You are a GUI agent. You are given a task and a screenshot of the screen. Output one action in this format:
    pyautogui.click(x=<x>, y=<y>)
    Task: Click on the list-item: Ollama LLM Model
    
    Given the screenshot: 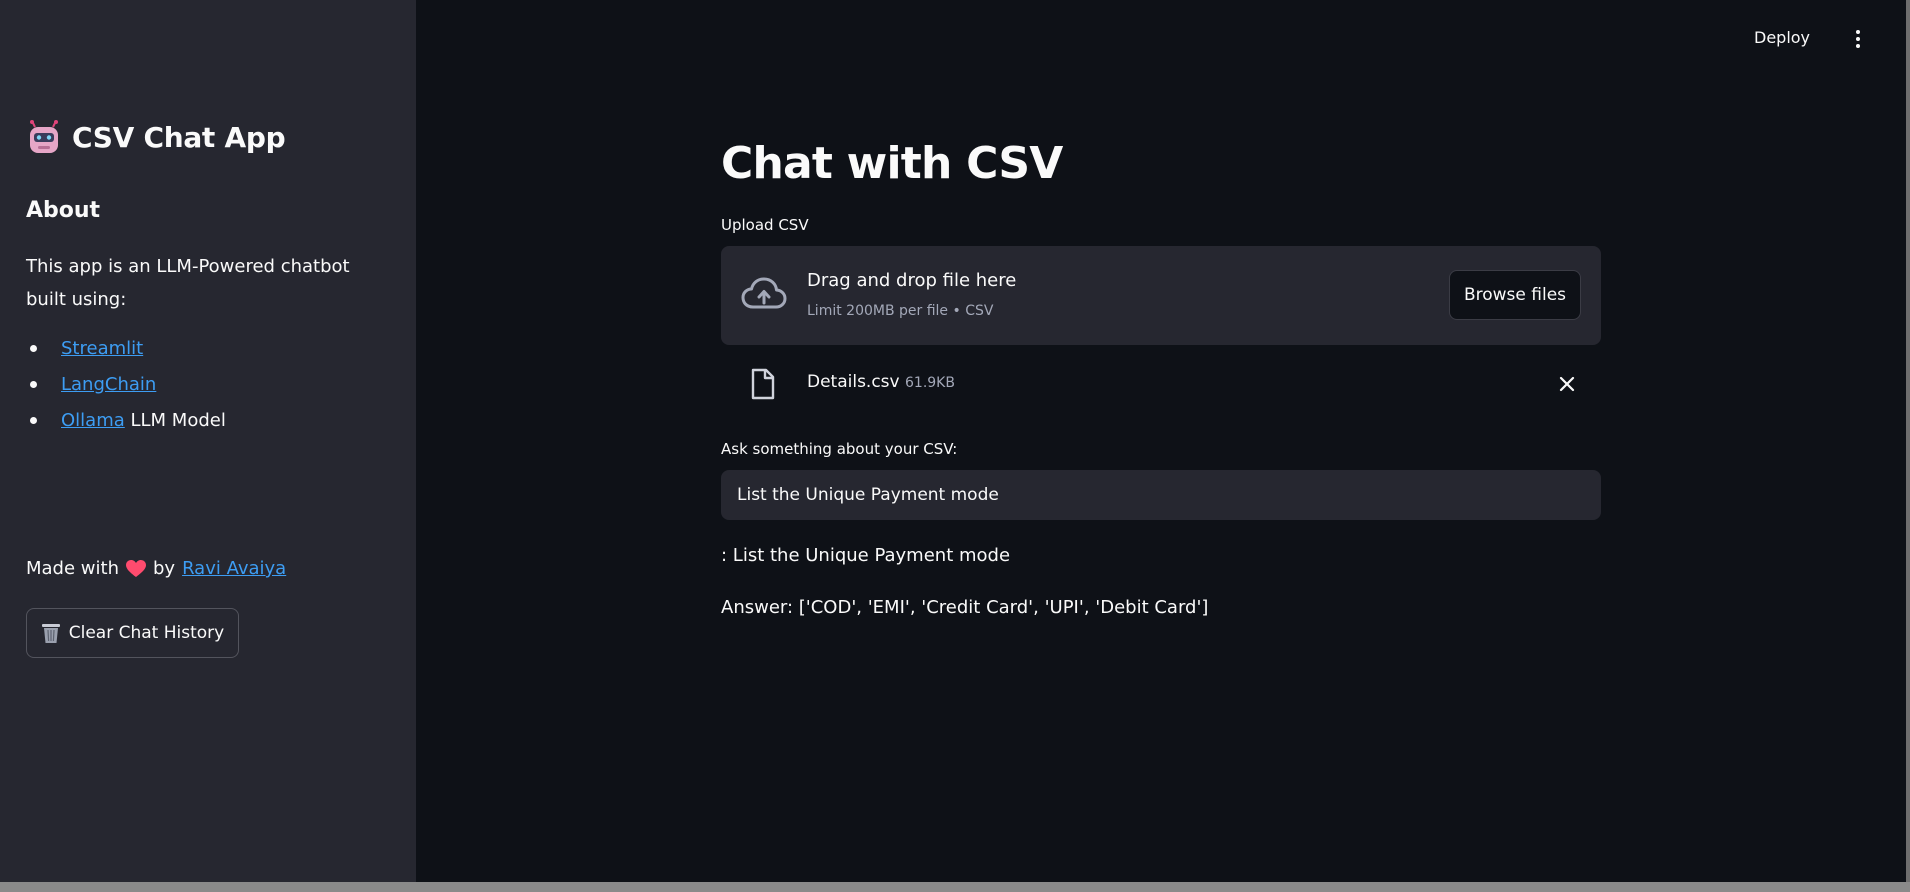 What is the action you would take?
    pyautogui.click(x=126, y=420)
    